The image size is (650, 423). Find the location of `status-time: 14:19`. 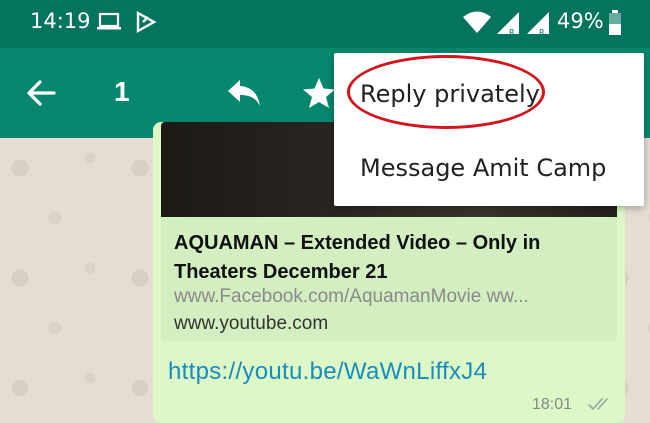

status-time: 14:19 is located at coordinates (60, 21).